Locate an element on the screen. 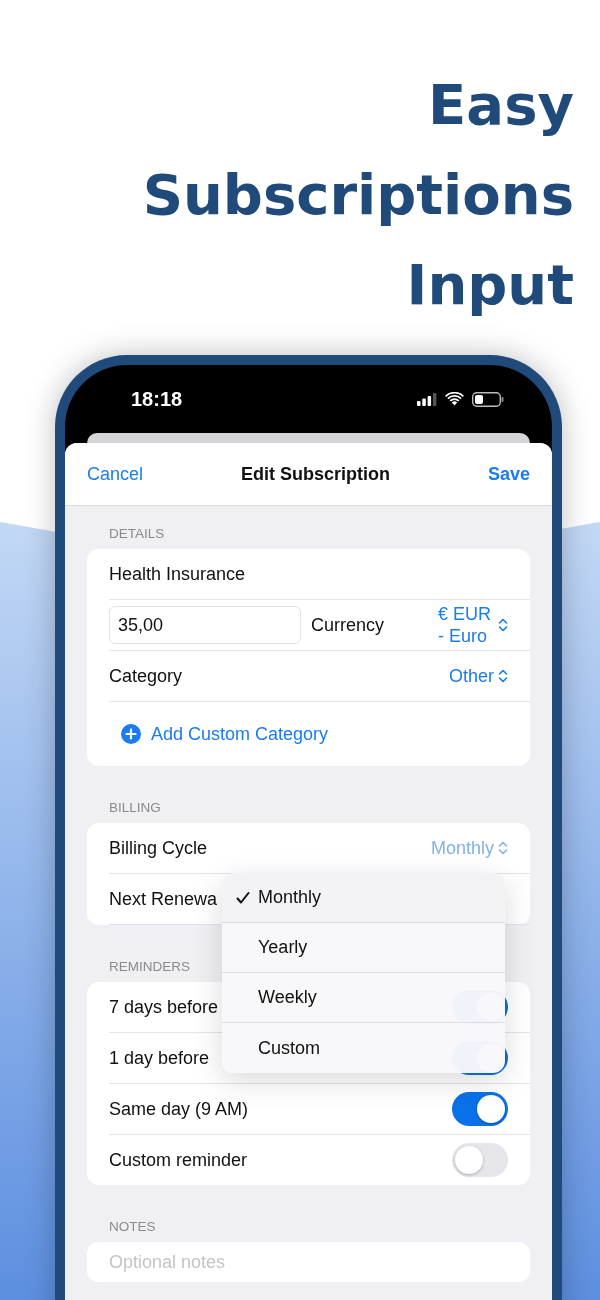 This screenshot has width=600, height=1300. status-time: 18:18 is located at coordinates (157, 399).